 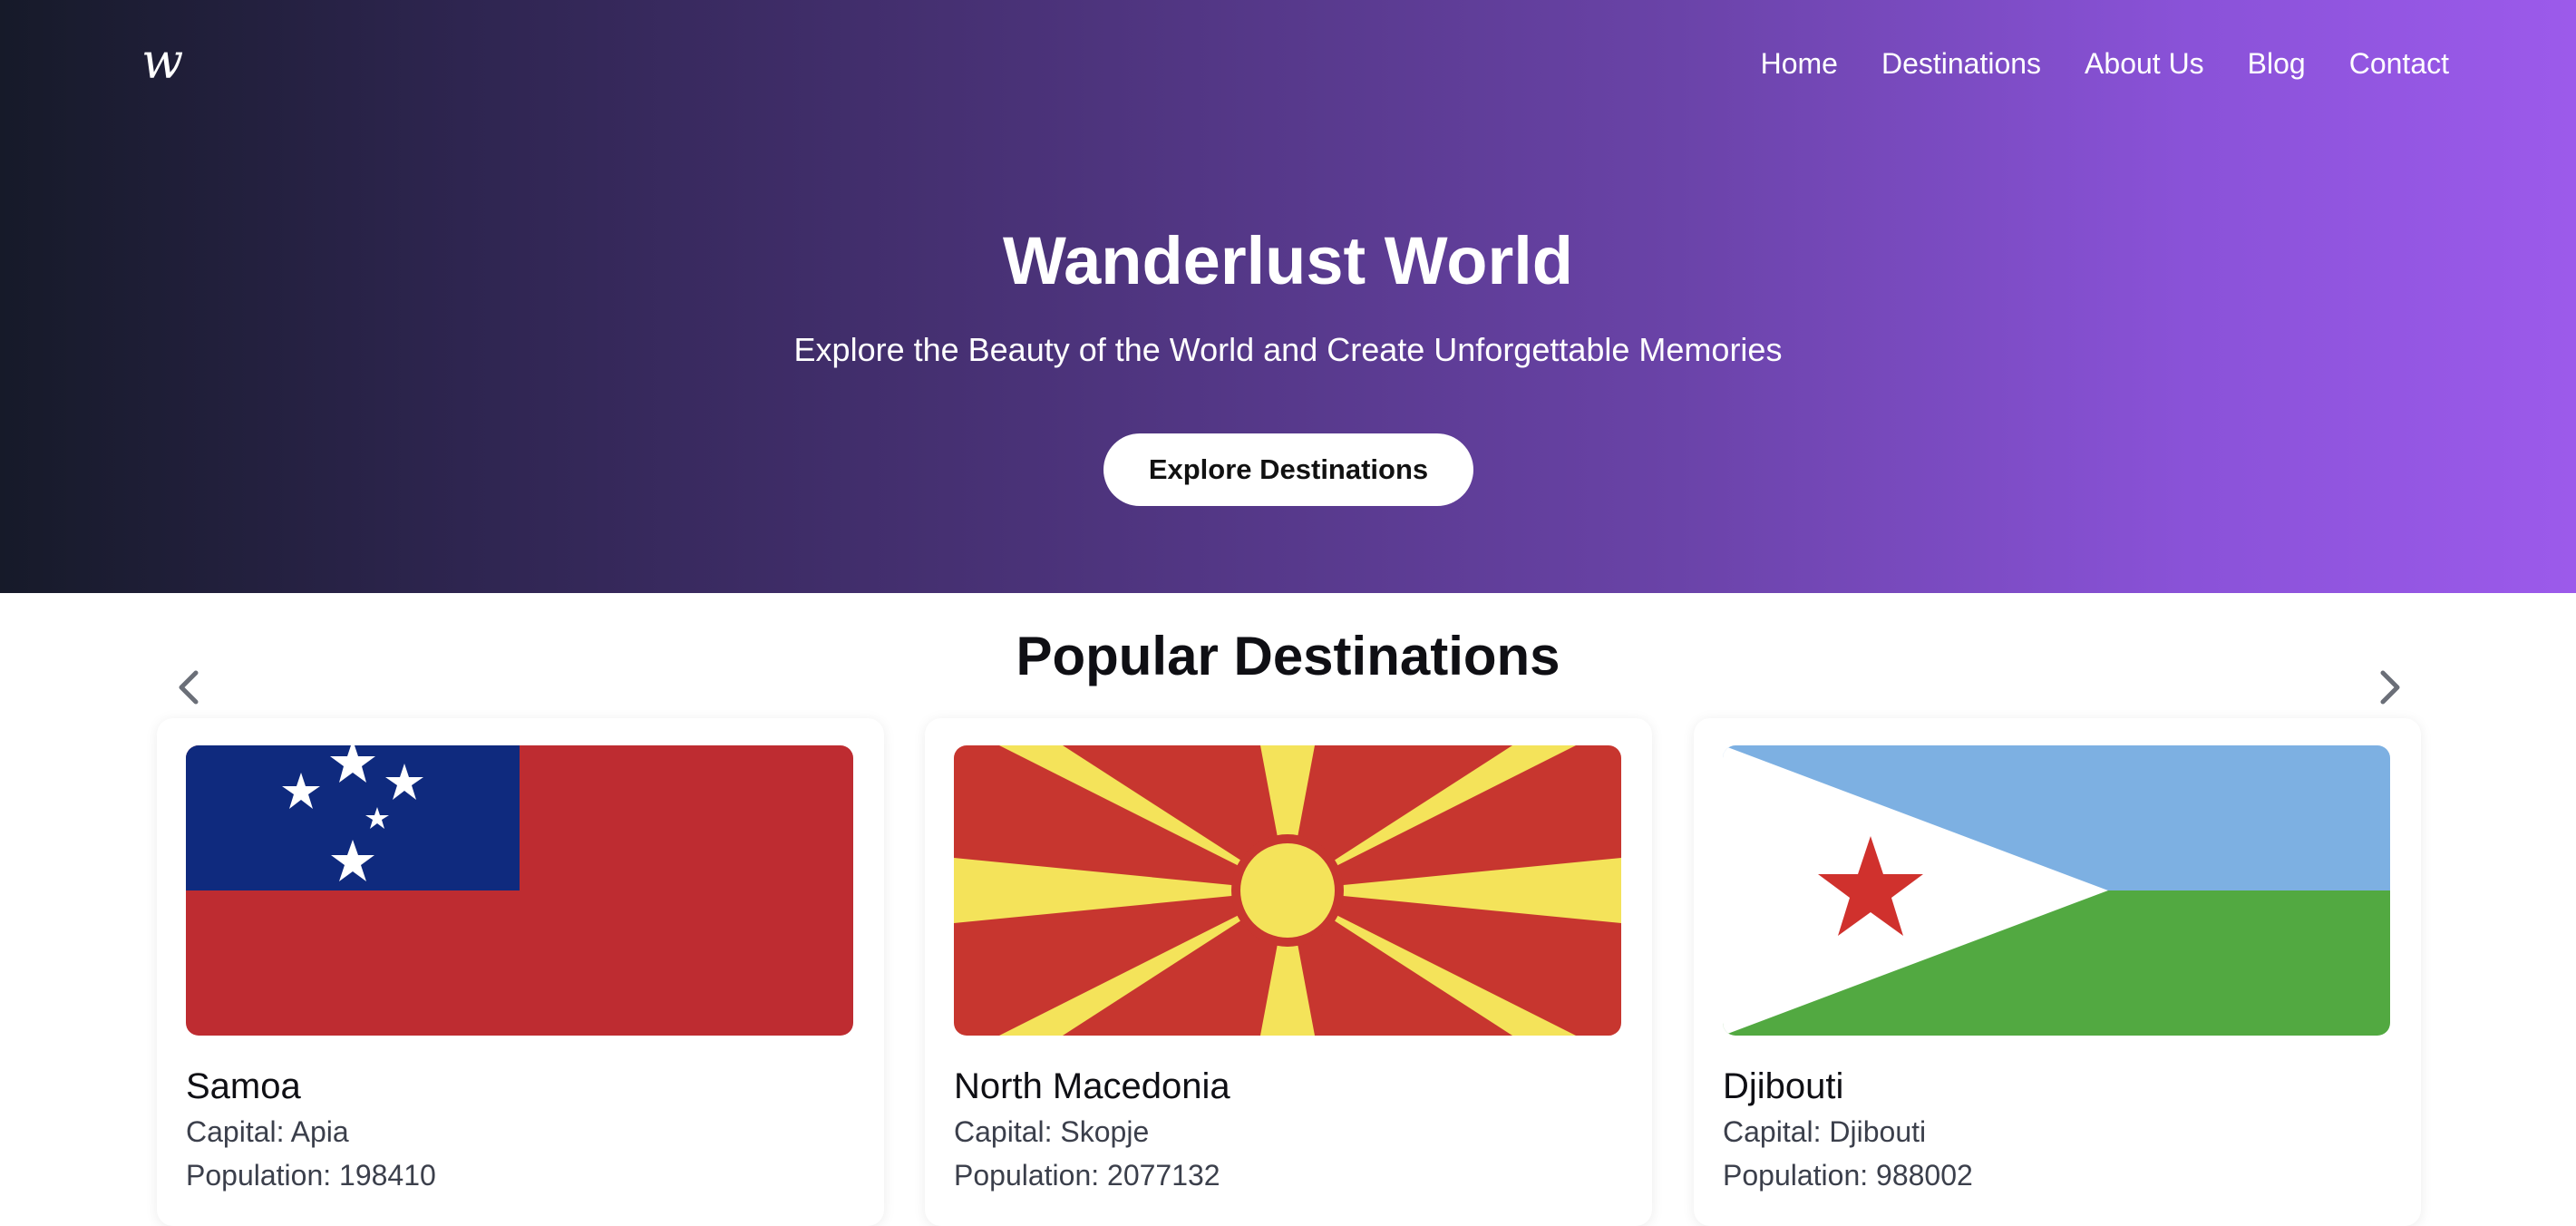 What do you see at coordinates (1288, 260) in the screenshot?
I see `hero-title: Wanderlust World` at bounding box center [1288, 260].